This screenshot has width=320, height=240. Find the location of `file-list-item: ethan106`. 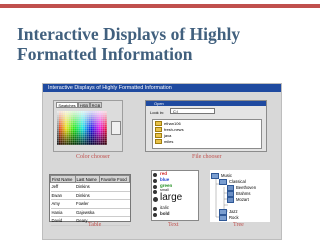

file-list-item: ethan106 is located at coordinates (168, 124).